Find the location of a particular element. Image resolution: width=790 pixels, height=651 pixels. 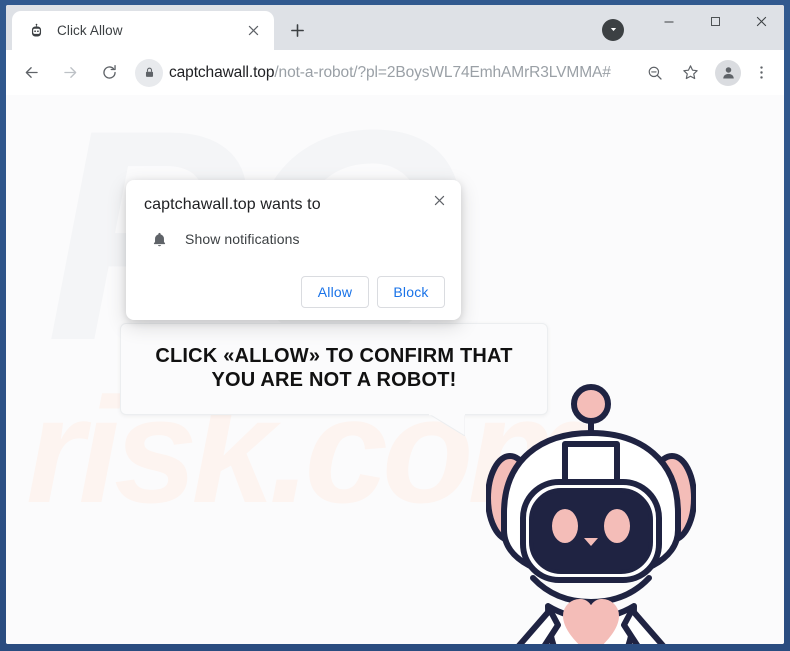

robot-favicon is located at coordinates (36, 30).